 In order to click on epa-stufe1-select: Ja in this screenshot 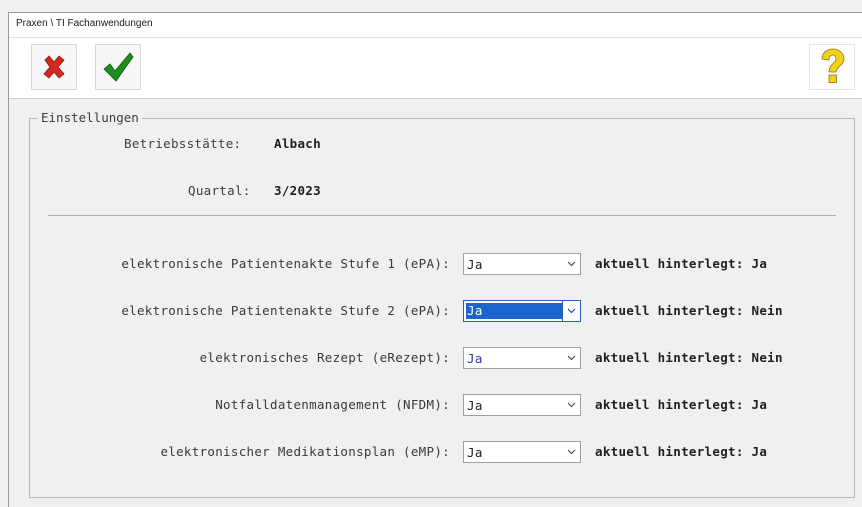, I will do `click(522, 264)`.